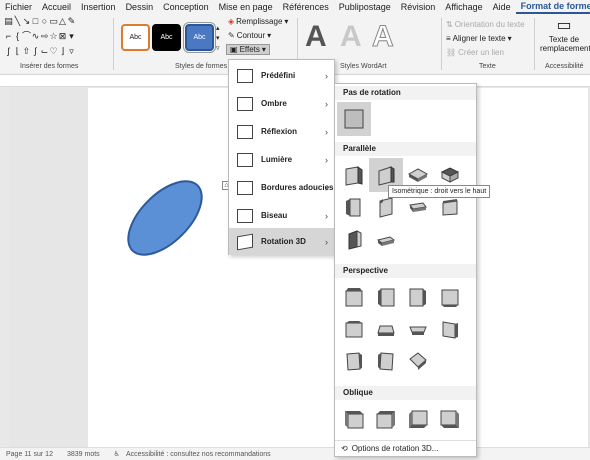 This screenshot has width=590, height=460. What do you see at coordinates (234, 49) in the screenshot?
I see `effects-icon: ▣` at bounding box center [234, 49].